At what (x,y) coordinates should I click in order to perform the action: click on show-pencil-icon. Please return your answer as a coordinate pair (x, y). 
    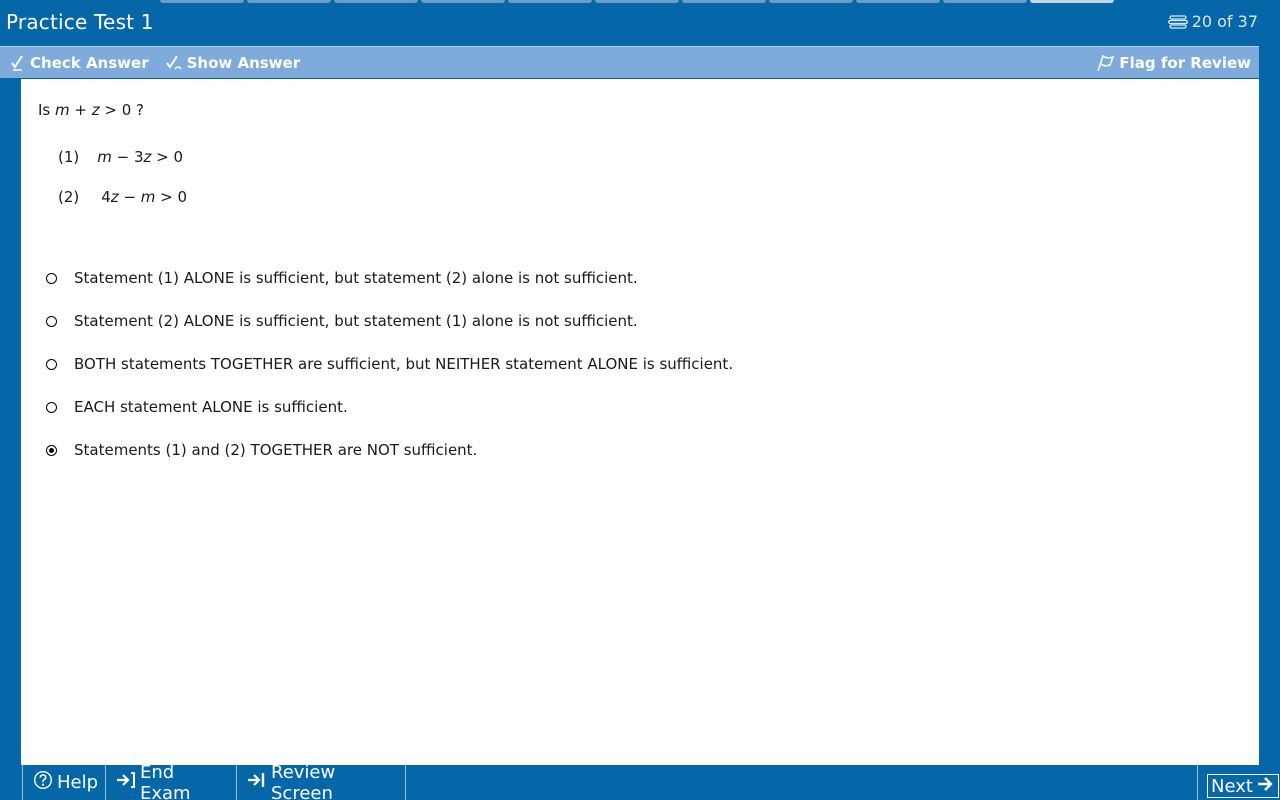
    Looking at the image, I should click on (174, 63).